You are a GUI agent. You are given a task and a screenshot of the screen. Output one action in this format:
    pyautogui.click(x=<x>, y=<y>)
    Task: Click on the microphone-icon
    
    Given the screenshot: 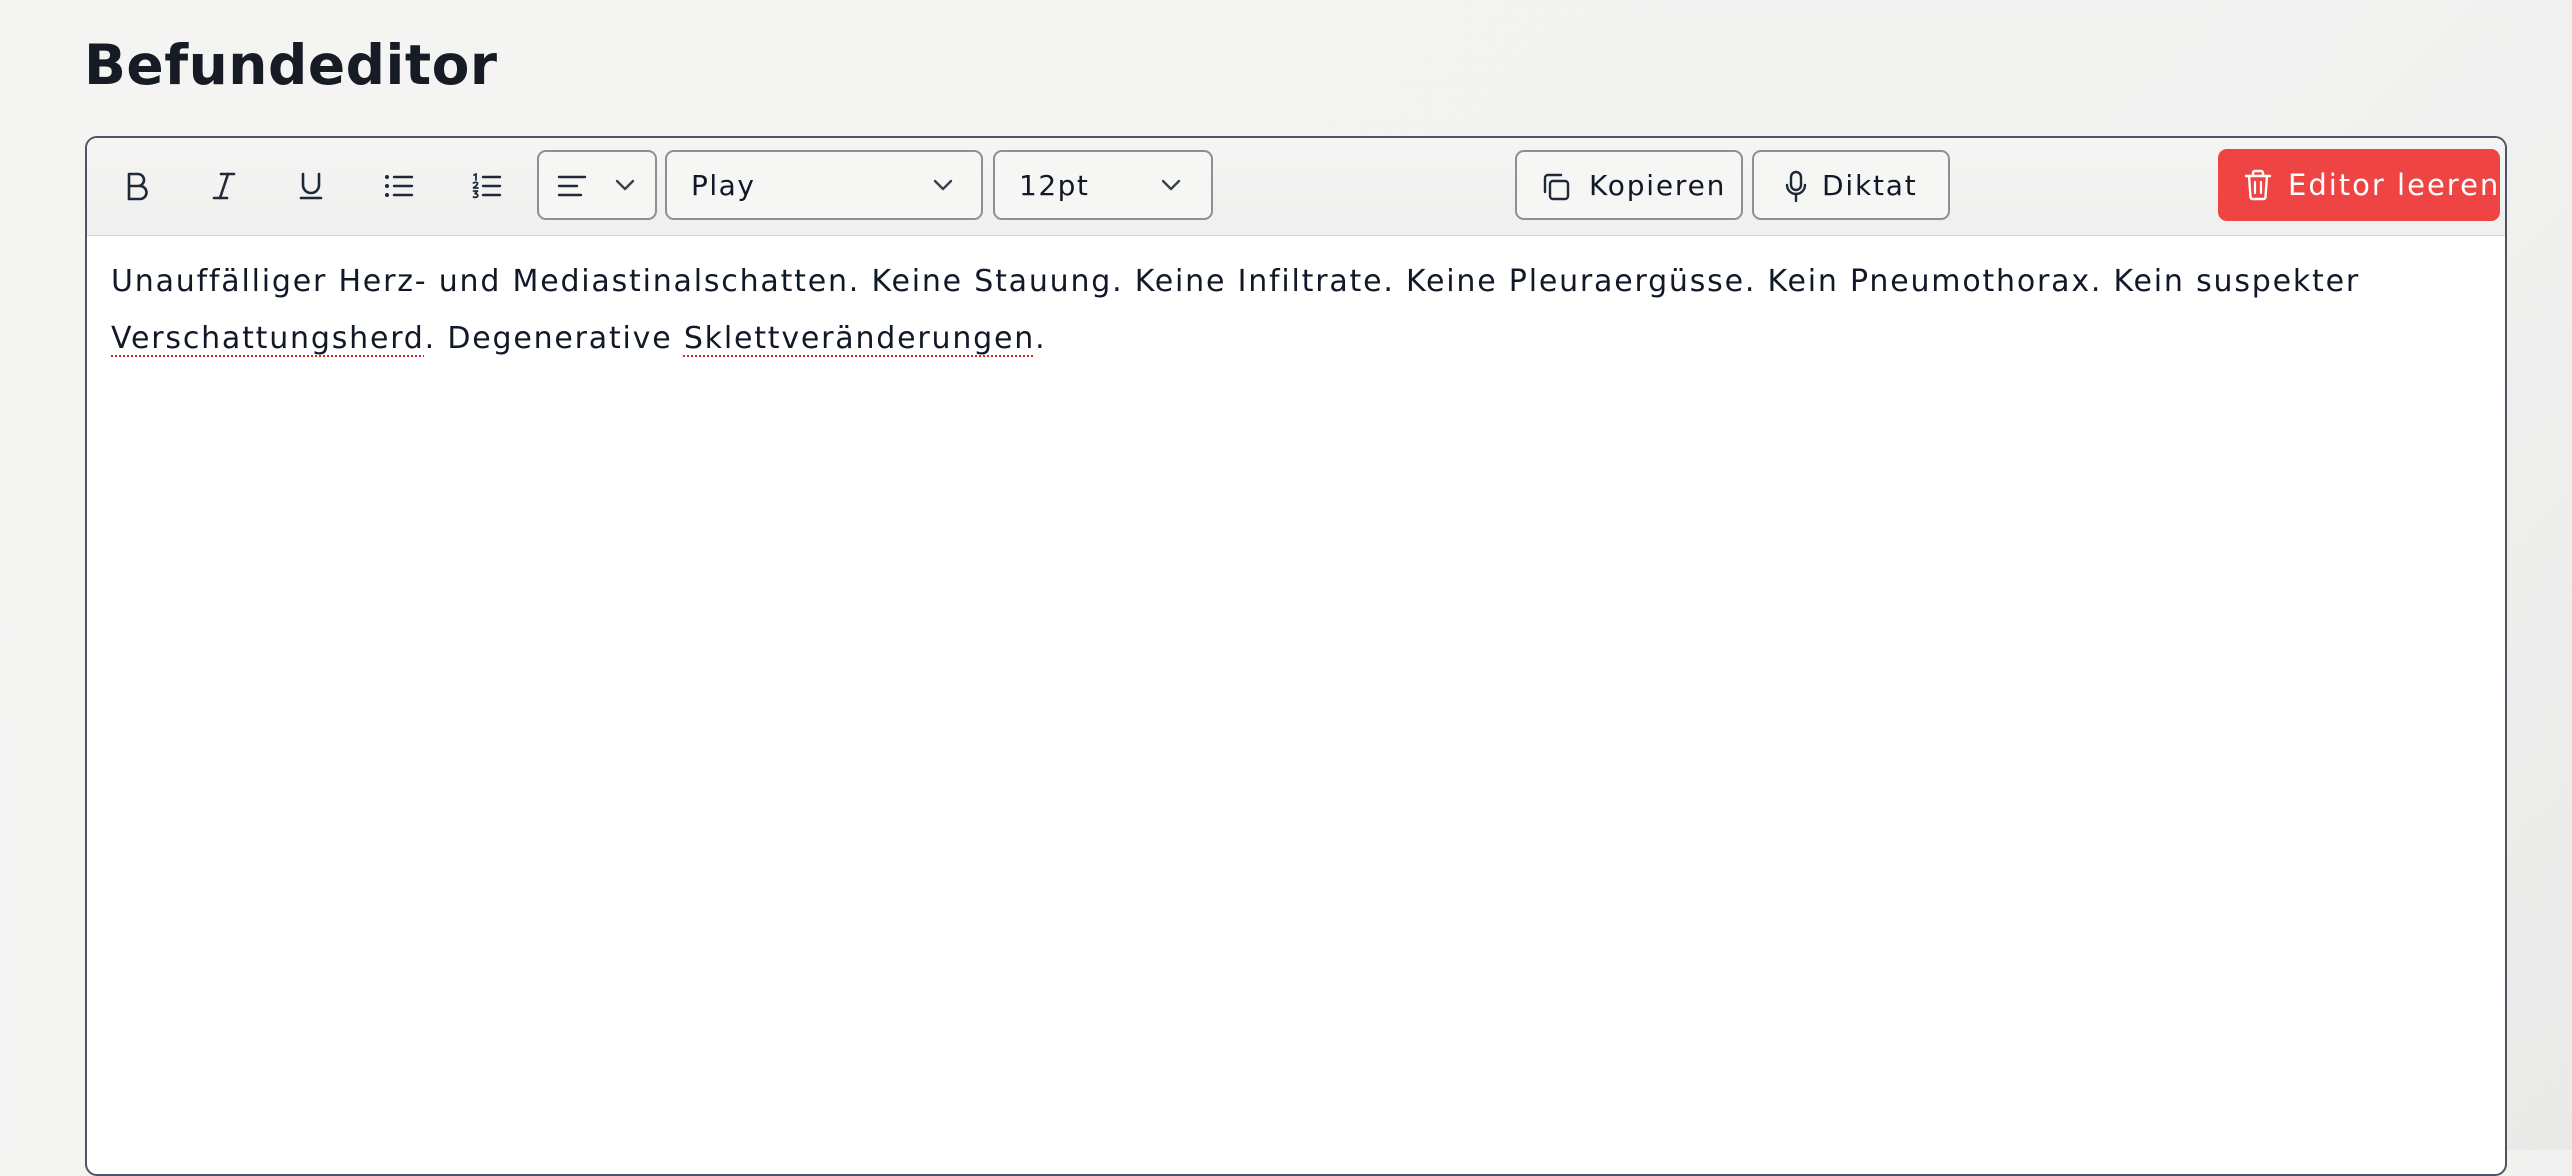 What is the action you would take?
    pyautogui.click(x=1796, y=189)
    